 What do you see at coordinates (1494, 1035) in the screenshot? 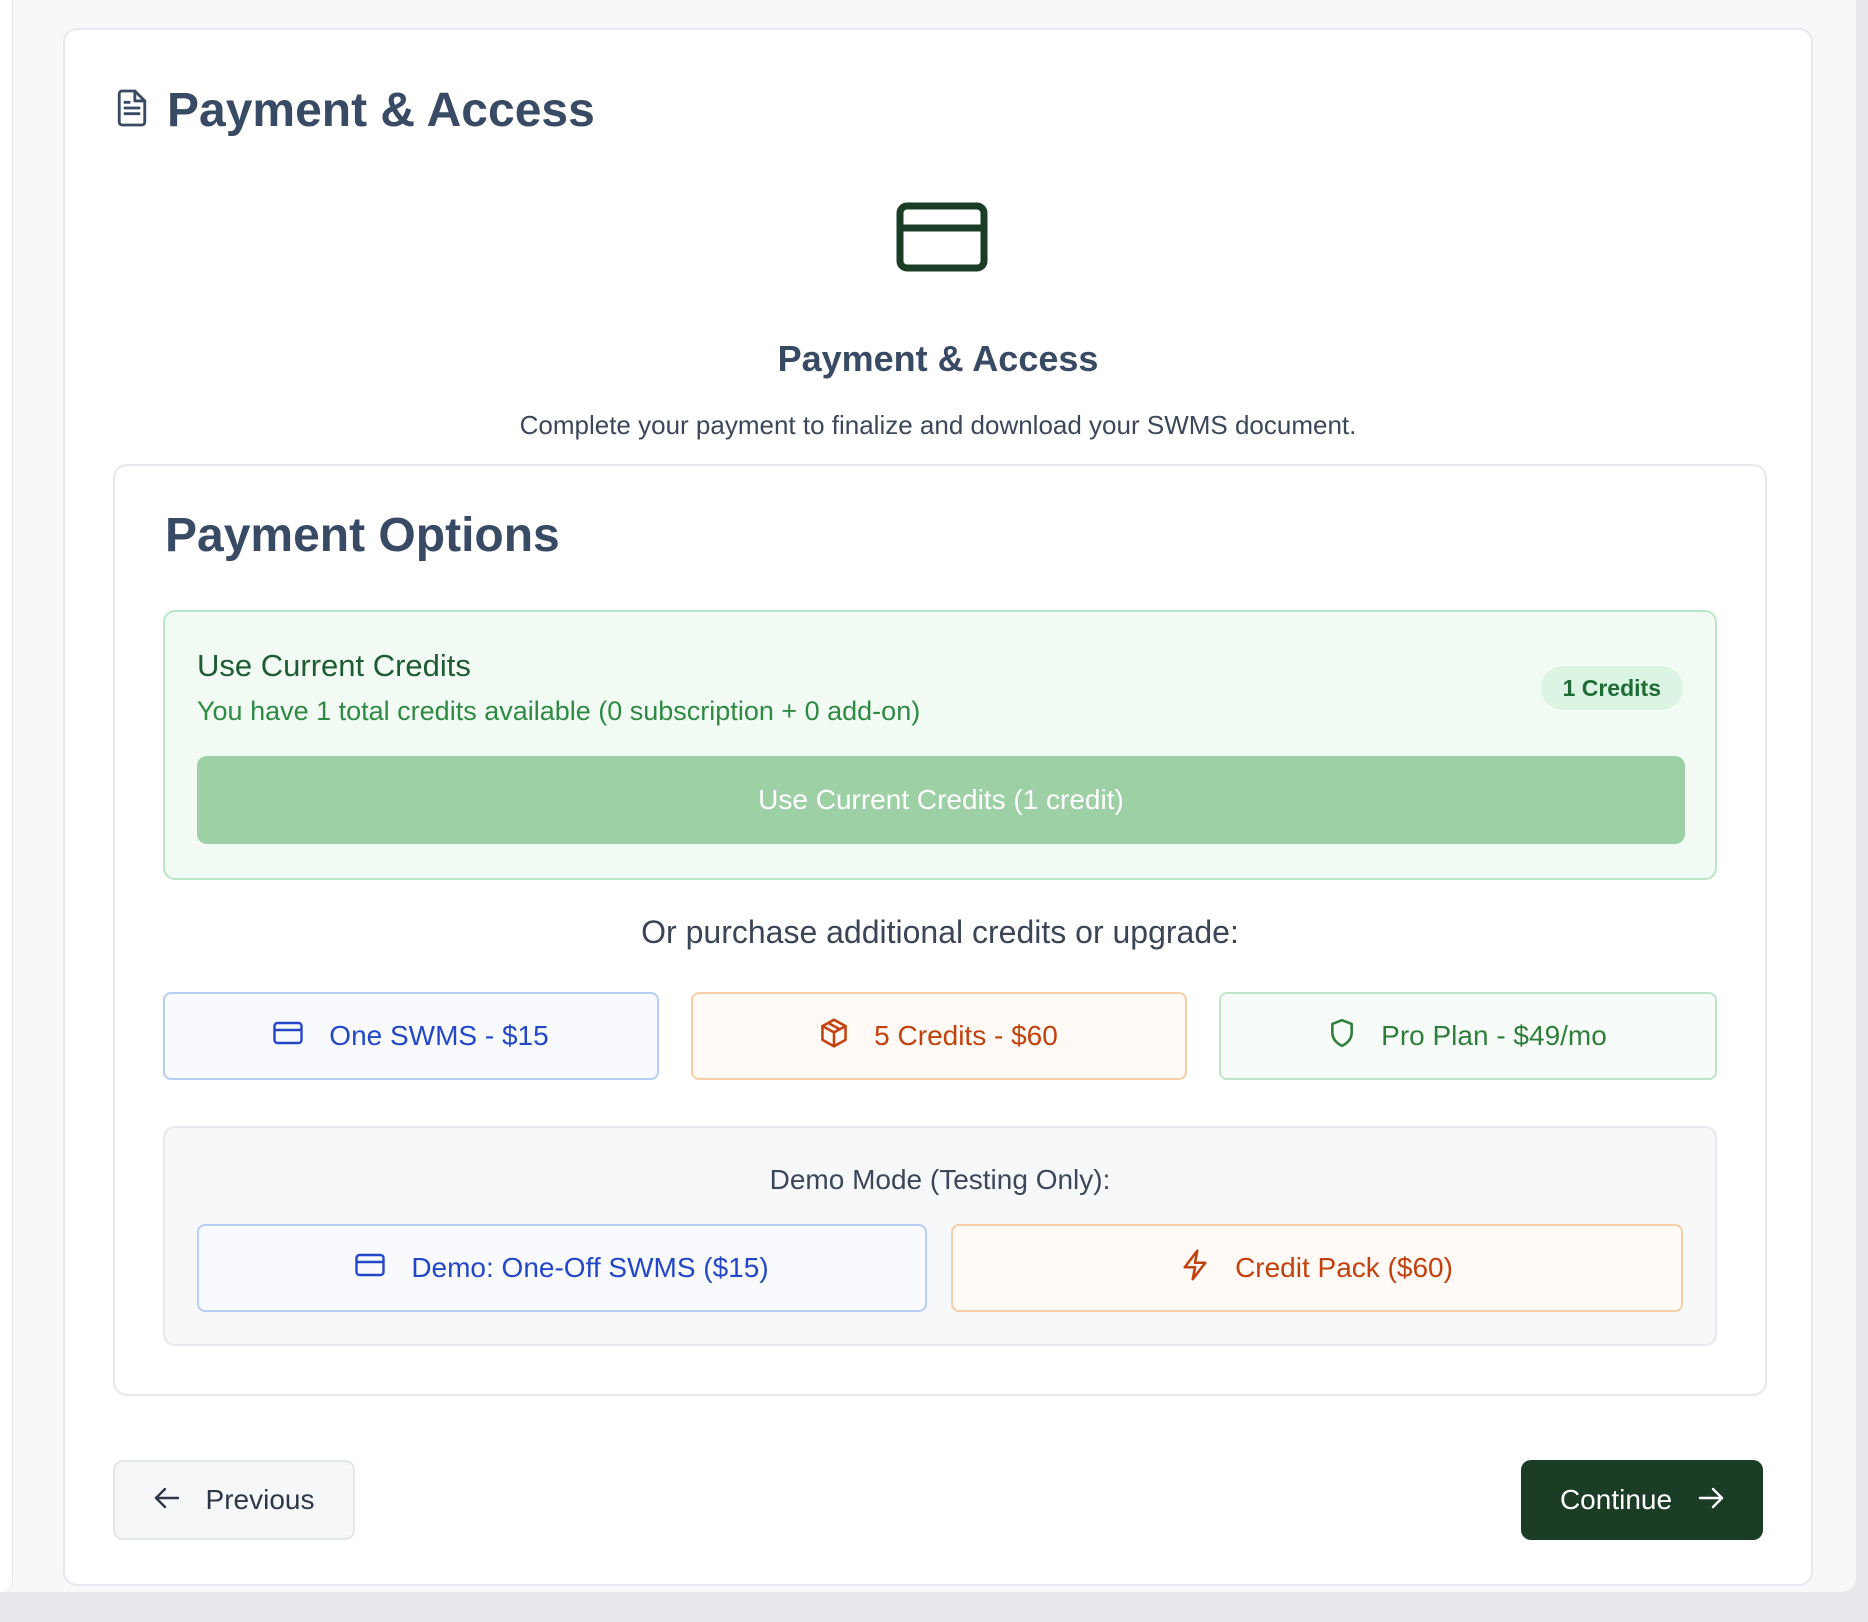
I see `pro-plan-label: Pro Plan - $49/mo` at bounding box center [1494, 1035].